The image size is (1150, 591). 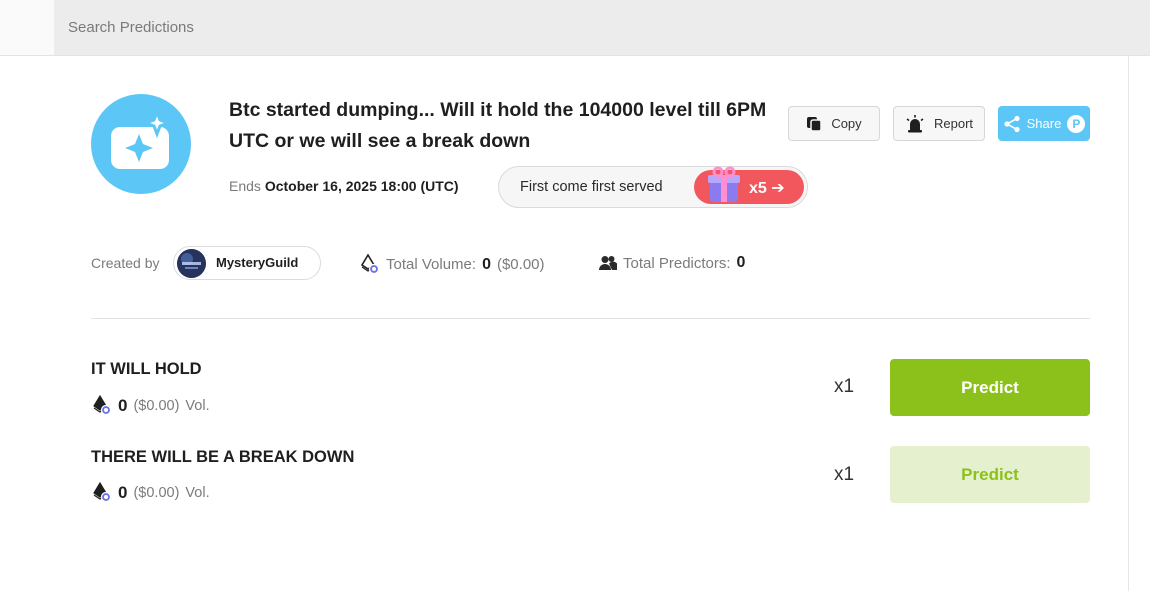 I want to click on share-icon, so click(x=1012, y=123).